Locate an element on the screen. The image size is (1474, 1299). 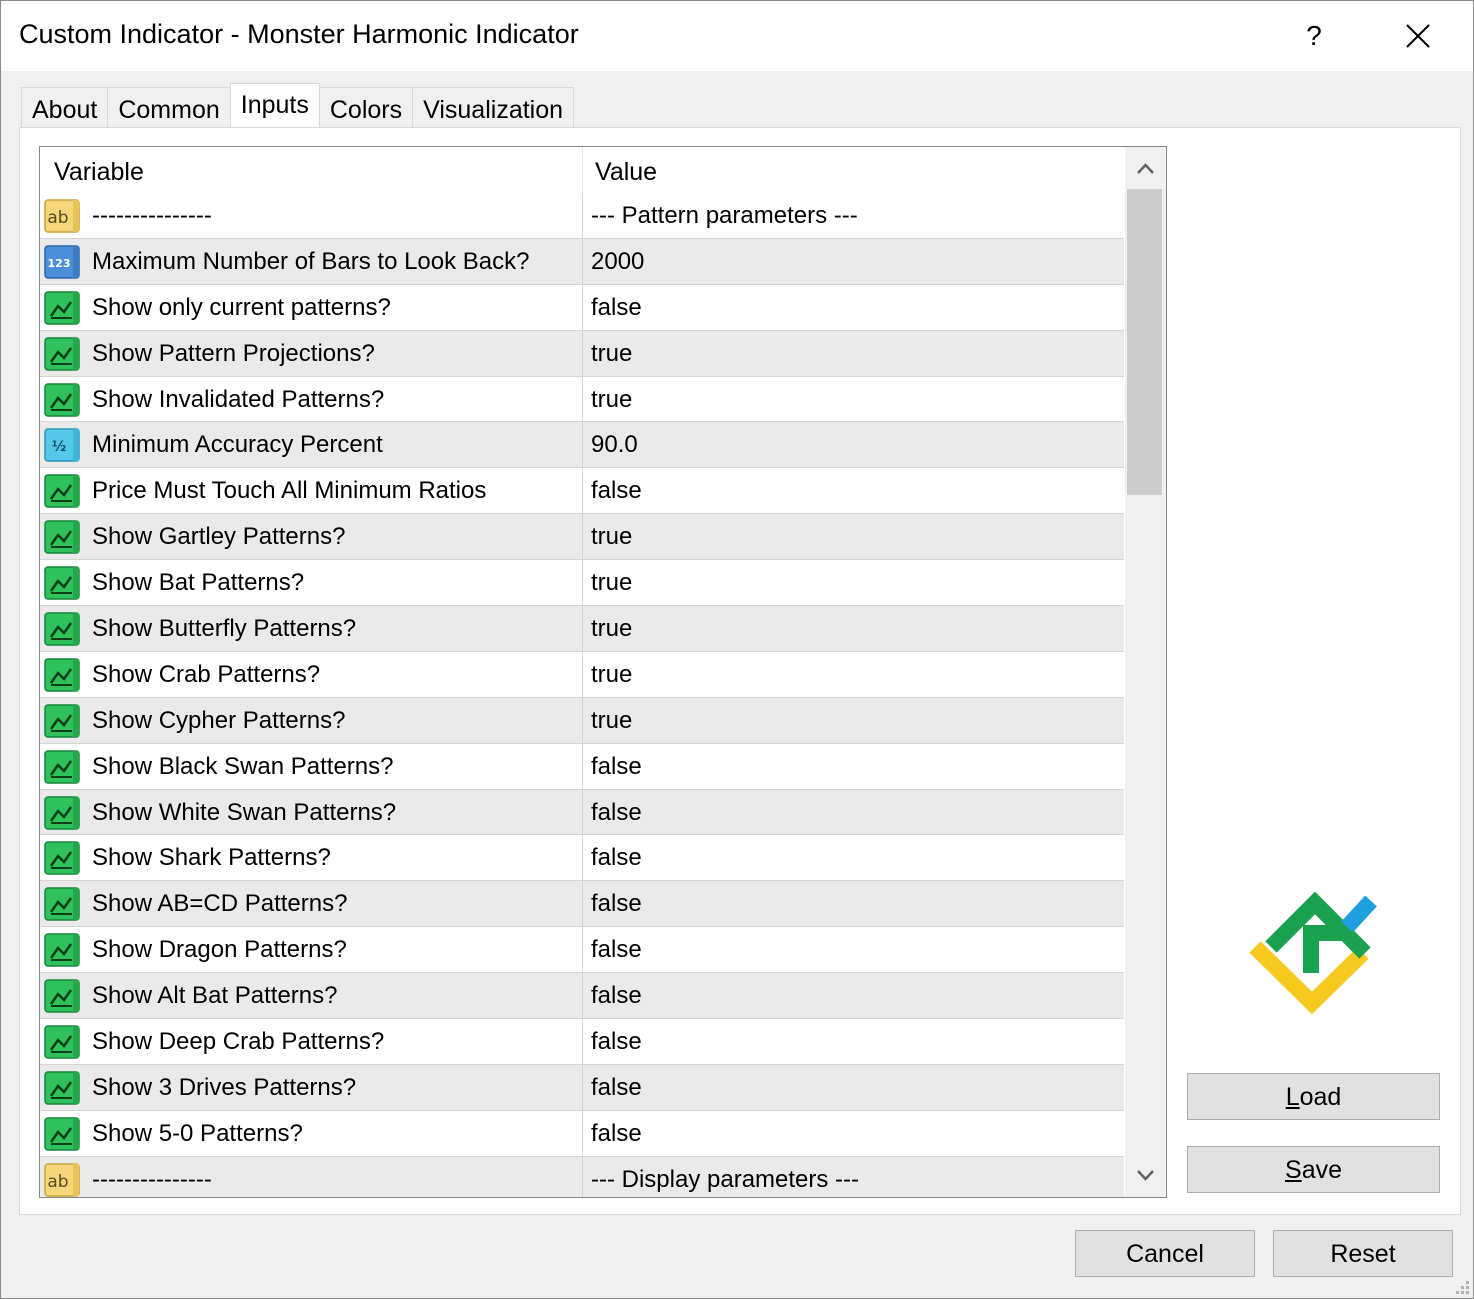
variable-label: Show Gartley Patterns? is located at coordinates (219, 537).